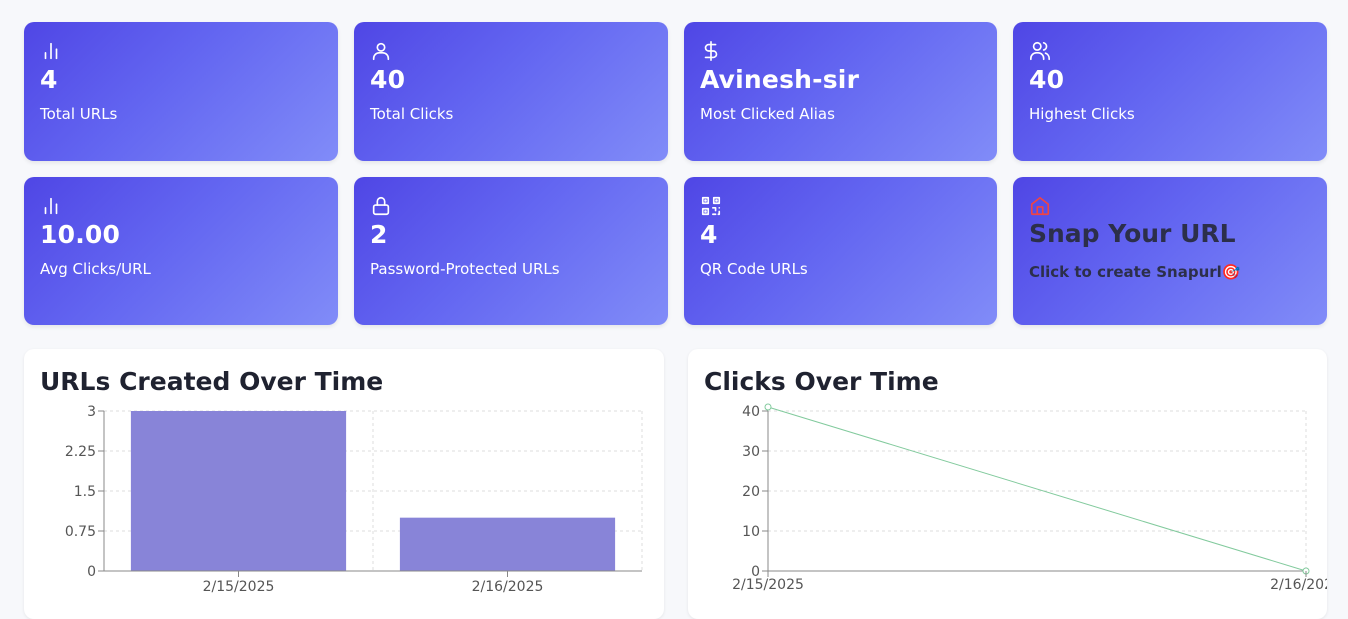  Describe the element at coordinates (1170, 251) in the screenshot. I see `snap-your-url-card: Snap Your URL Click to create Snapurl🎯` at that location.